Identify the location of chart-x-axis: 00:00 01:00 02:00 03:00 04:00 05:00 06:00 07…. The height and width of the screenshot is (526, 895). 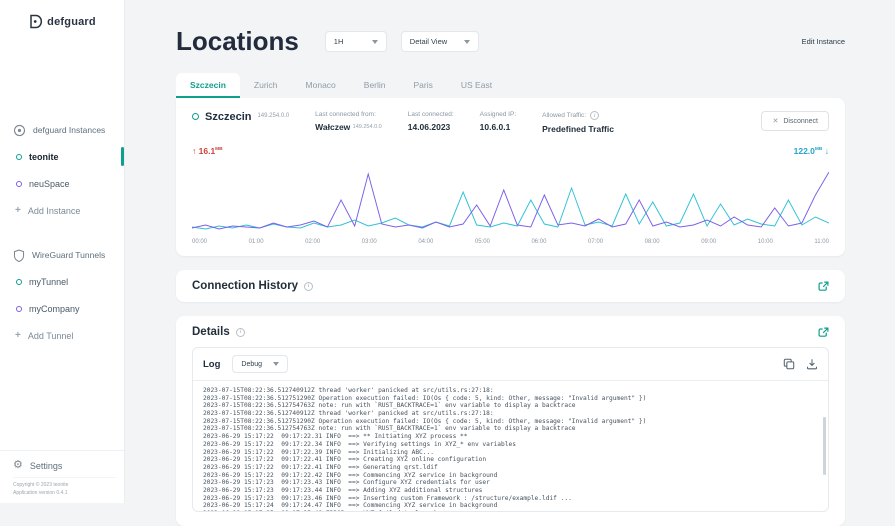
(510, 242).